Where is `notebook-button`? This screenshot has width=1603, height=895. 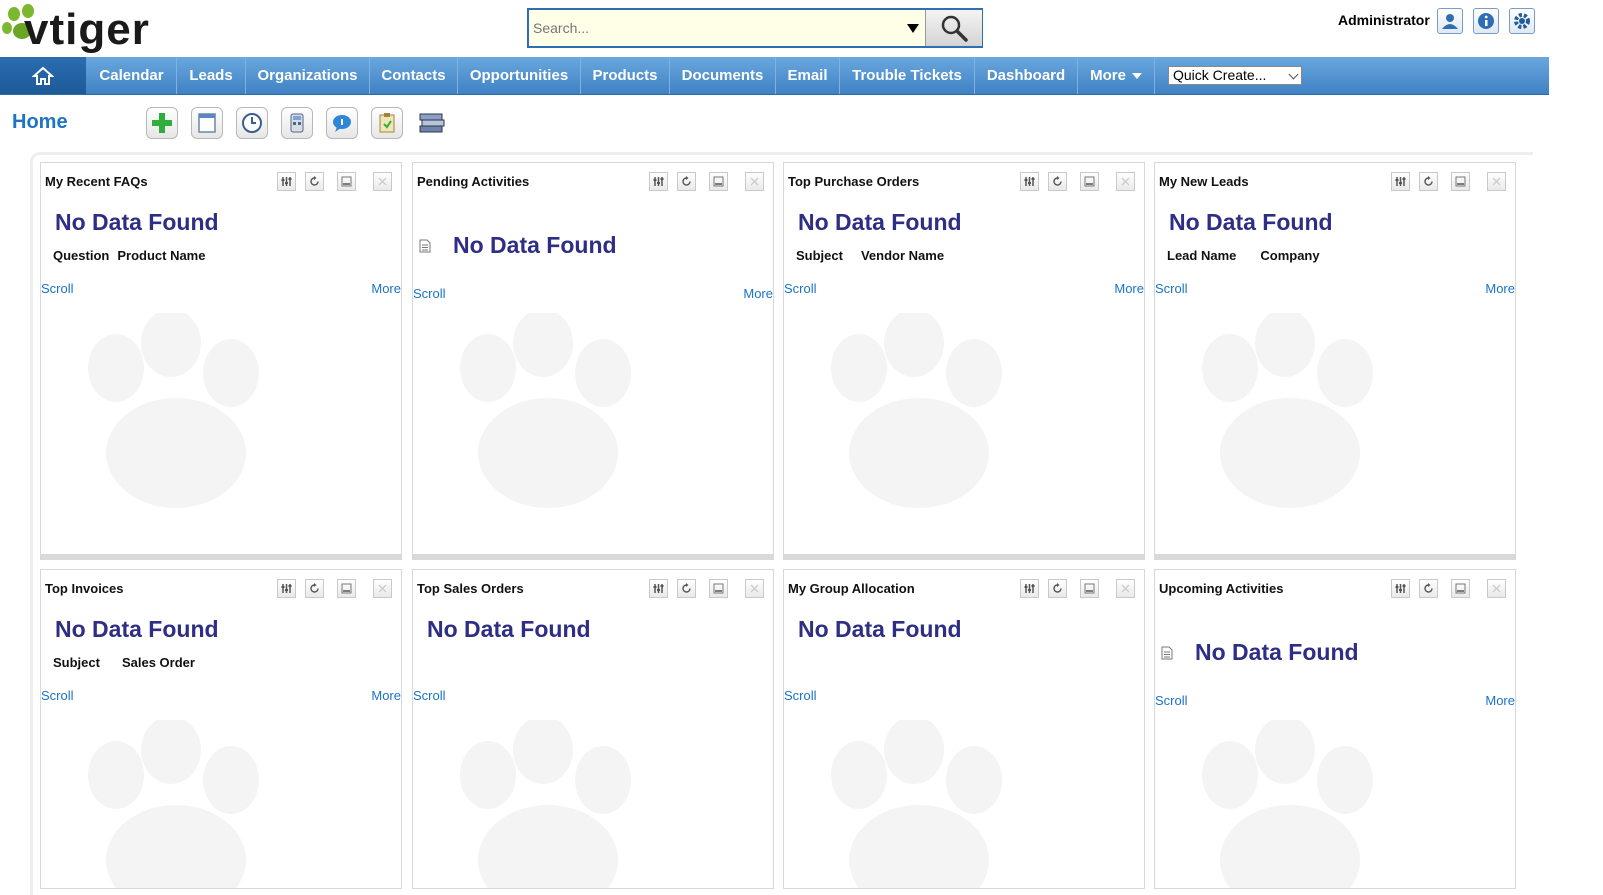 notebook-button is located at coordinates (207, 123).